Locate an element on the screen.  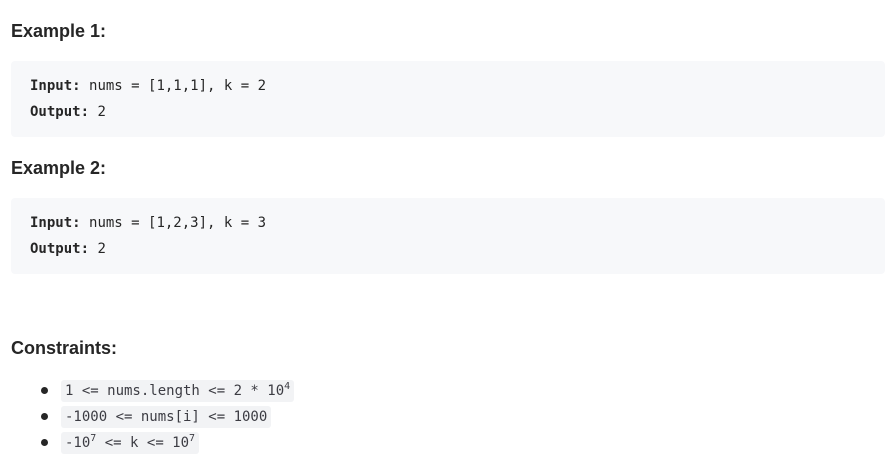
example-2-input-line: Input: nums = [1,2,3], k = 3 is located at coordinates (148, 223).